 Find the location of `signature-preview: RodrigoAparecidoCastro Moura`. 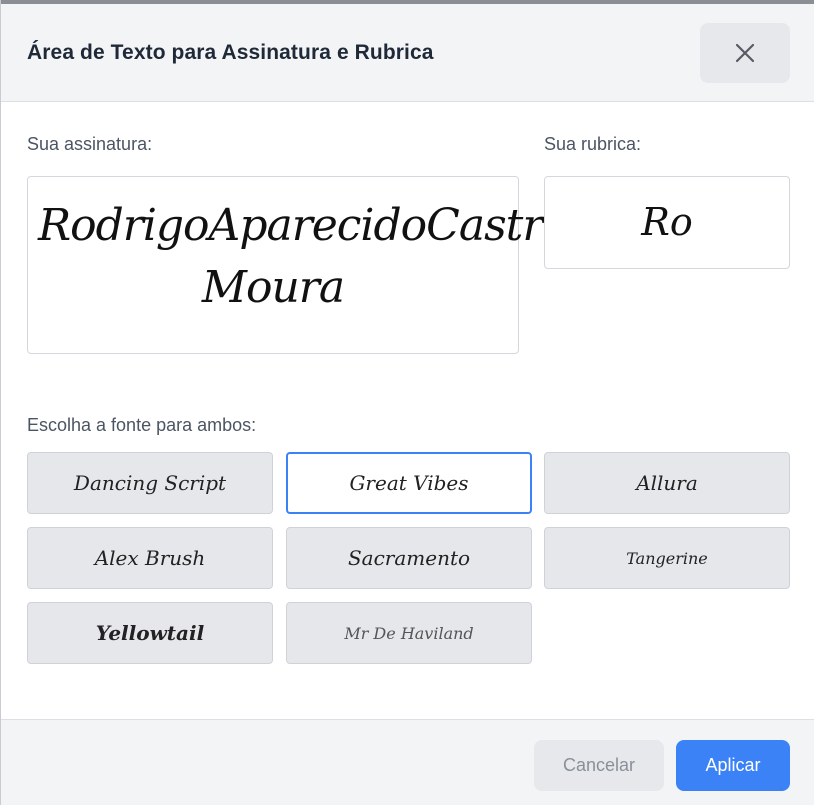

signature-preview: RodrigoAparecidoCastro Moura is located at coordinates (298, 265).